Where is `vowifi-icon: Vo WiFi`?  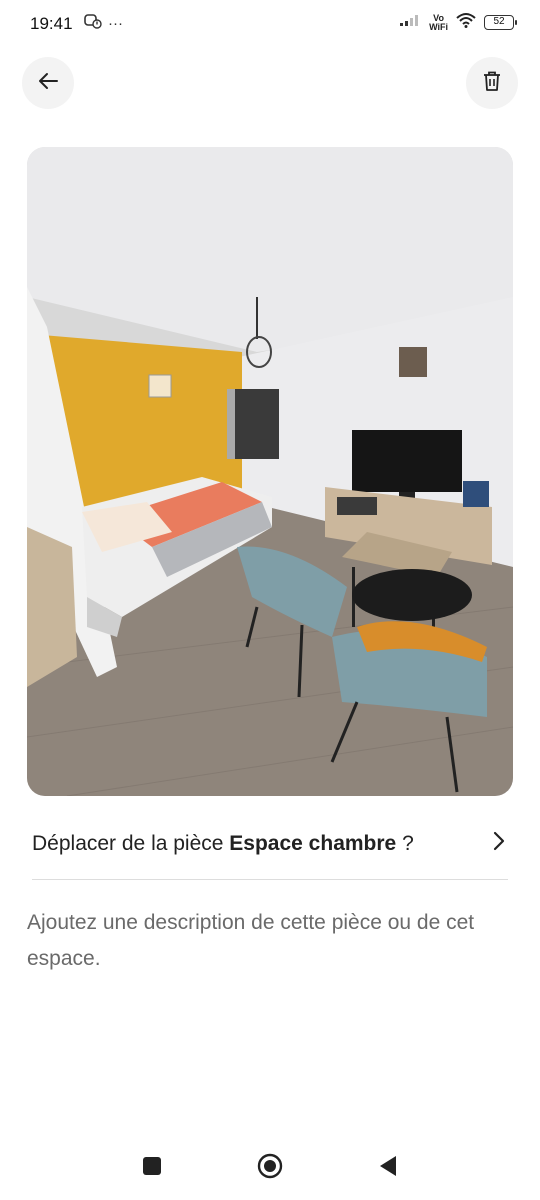
vowifi-icon: Vo WiFi is located at coordinates (438, 22).